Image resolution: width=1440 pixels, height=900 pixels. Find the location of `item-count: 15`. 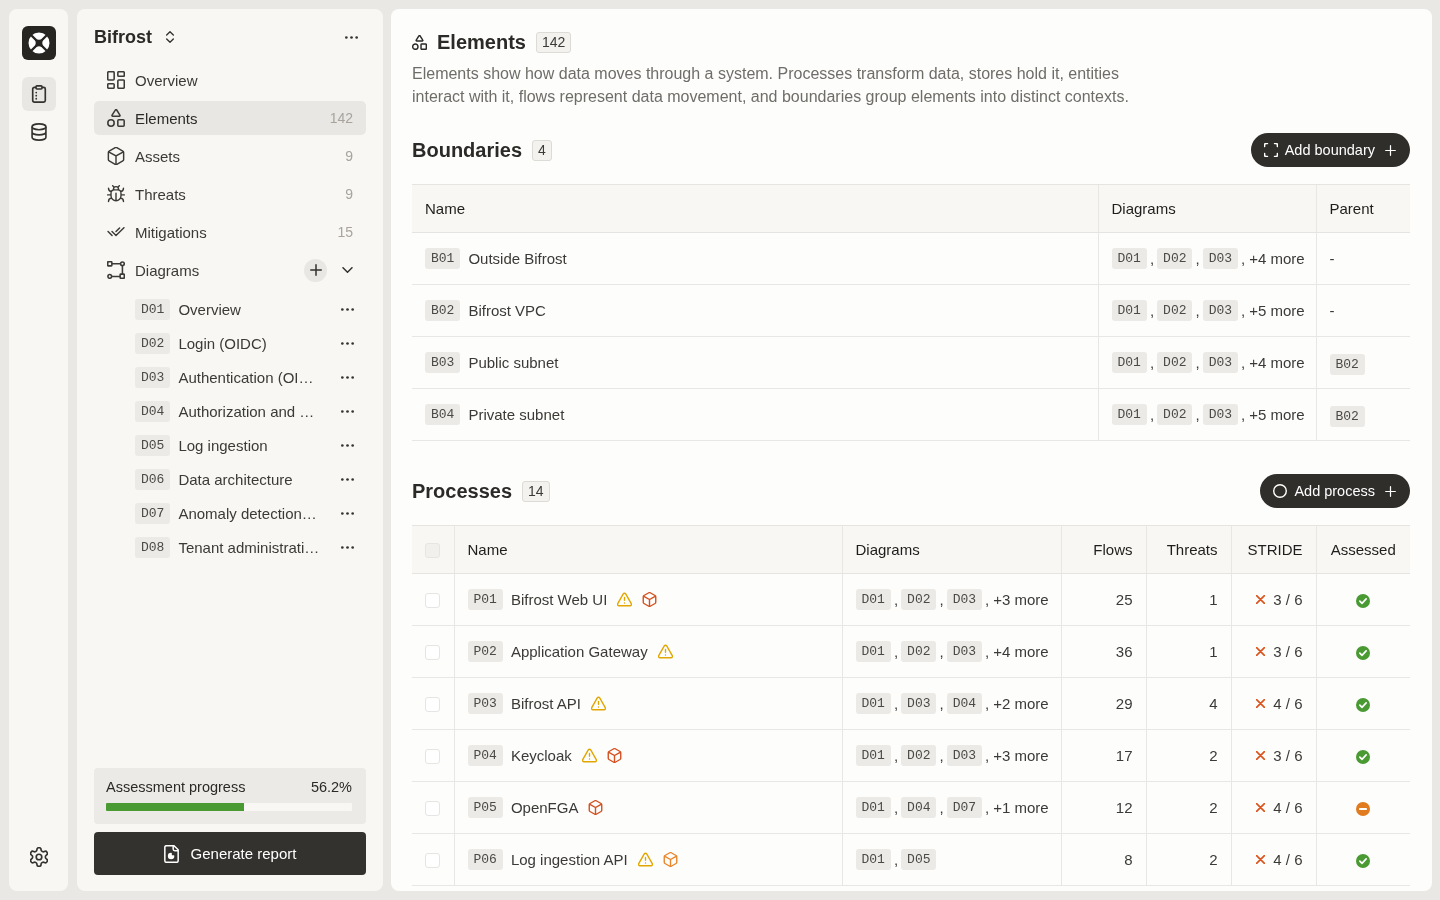

item-count: 15 is located at coordinates (345, 232).